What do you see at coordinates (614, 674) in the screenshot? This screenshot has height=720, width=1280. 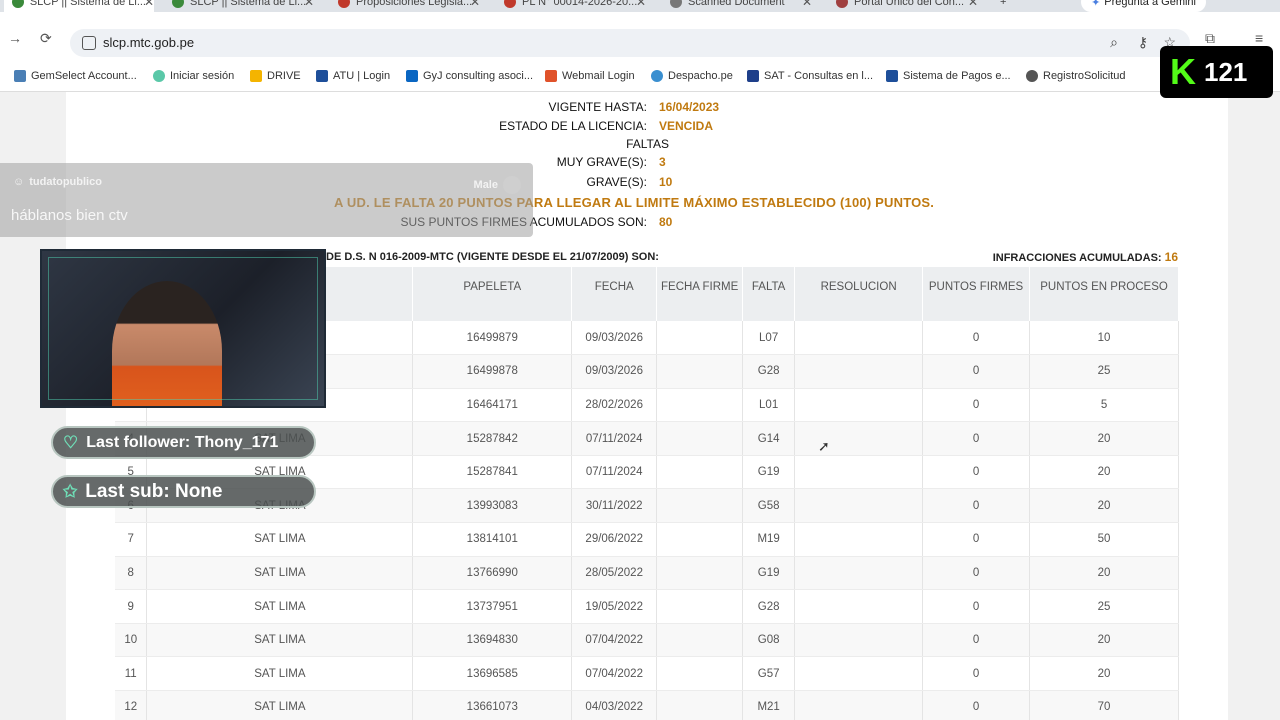 I see `table-cell-fecha: 07/04/2022` at bounding box center [614, 674].